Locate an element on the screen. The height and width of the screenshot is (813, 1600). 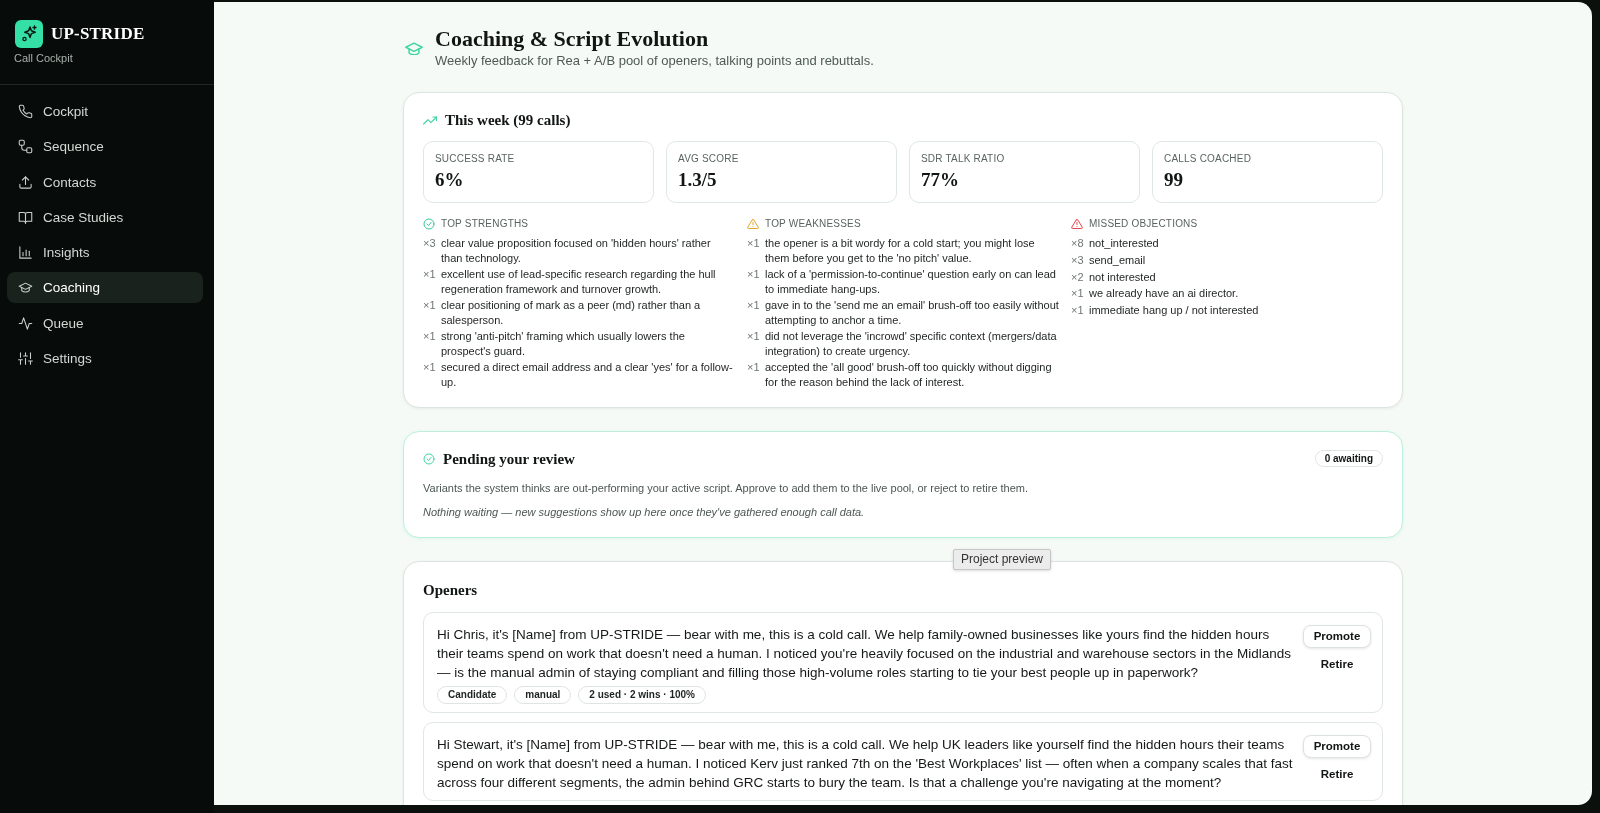
tooltip: Project preview is located at coordinates (1002, 559).